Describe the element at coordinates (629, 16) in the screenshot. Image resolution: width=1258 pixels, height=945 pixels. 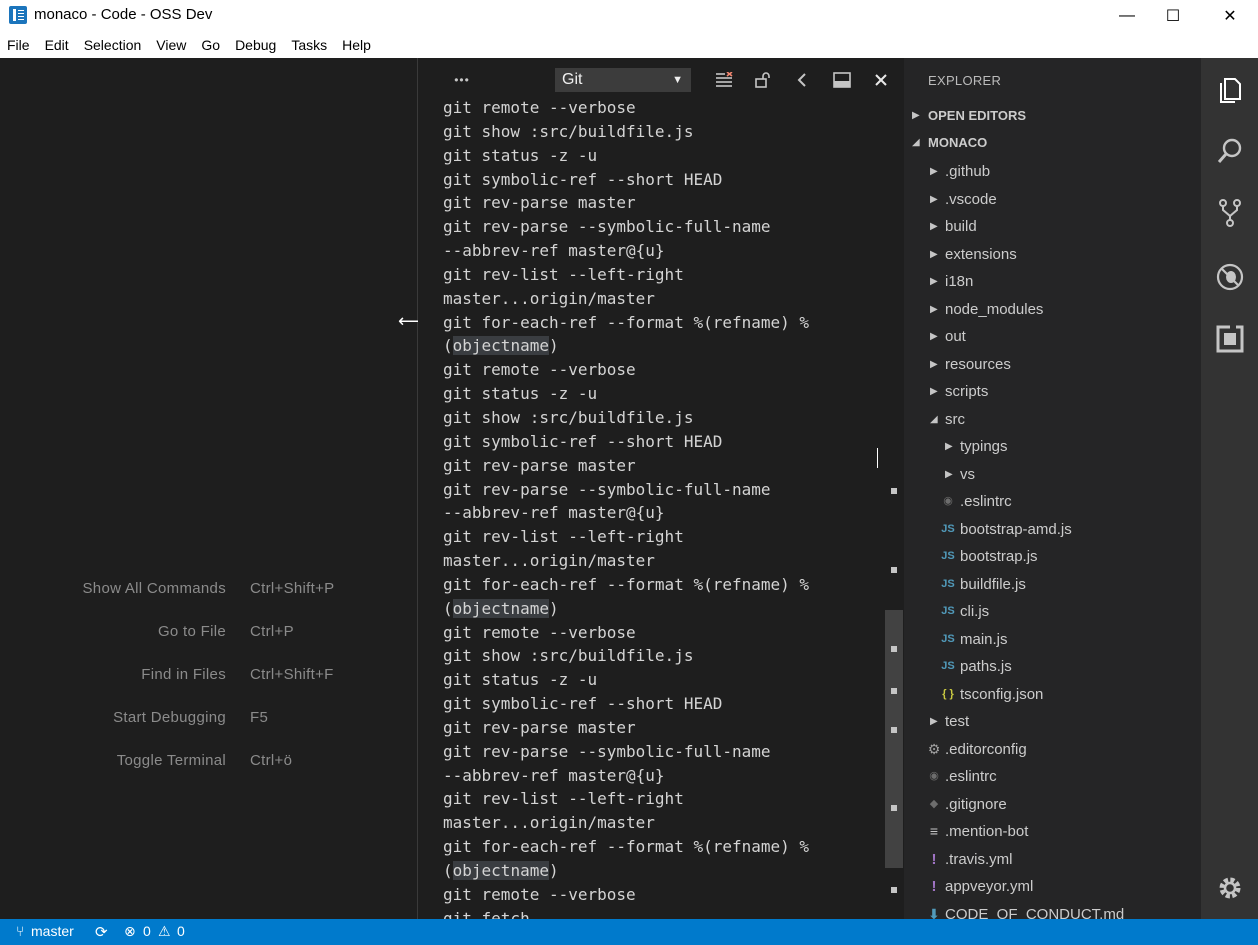
I see `title-bar: monaco - Code - OSS Dev — ☐ ✕` at that location.